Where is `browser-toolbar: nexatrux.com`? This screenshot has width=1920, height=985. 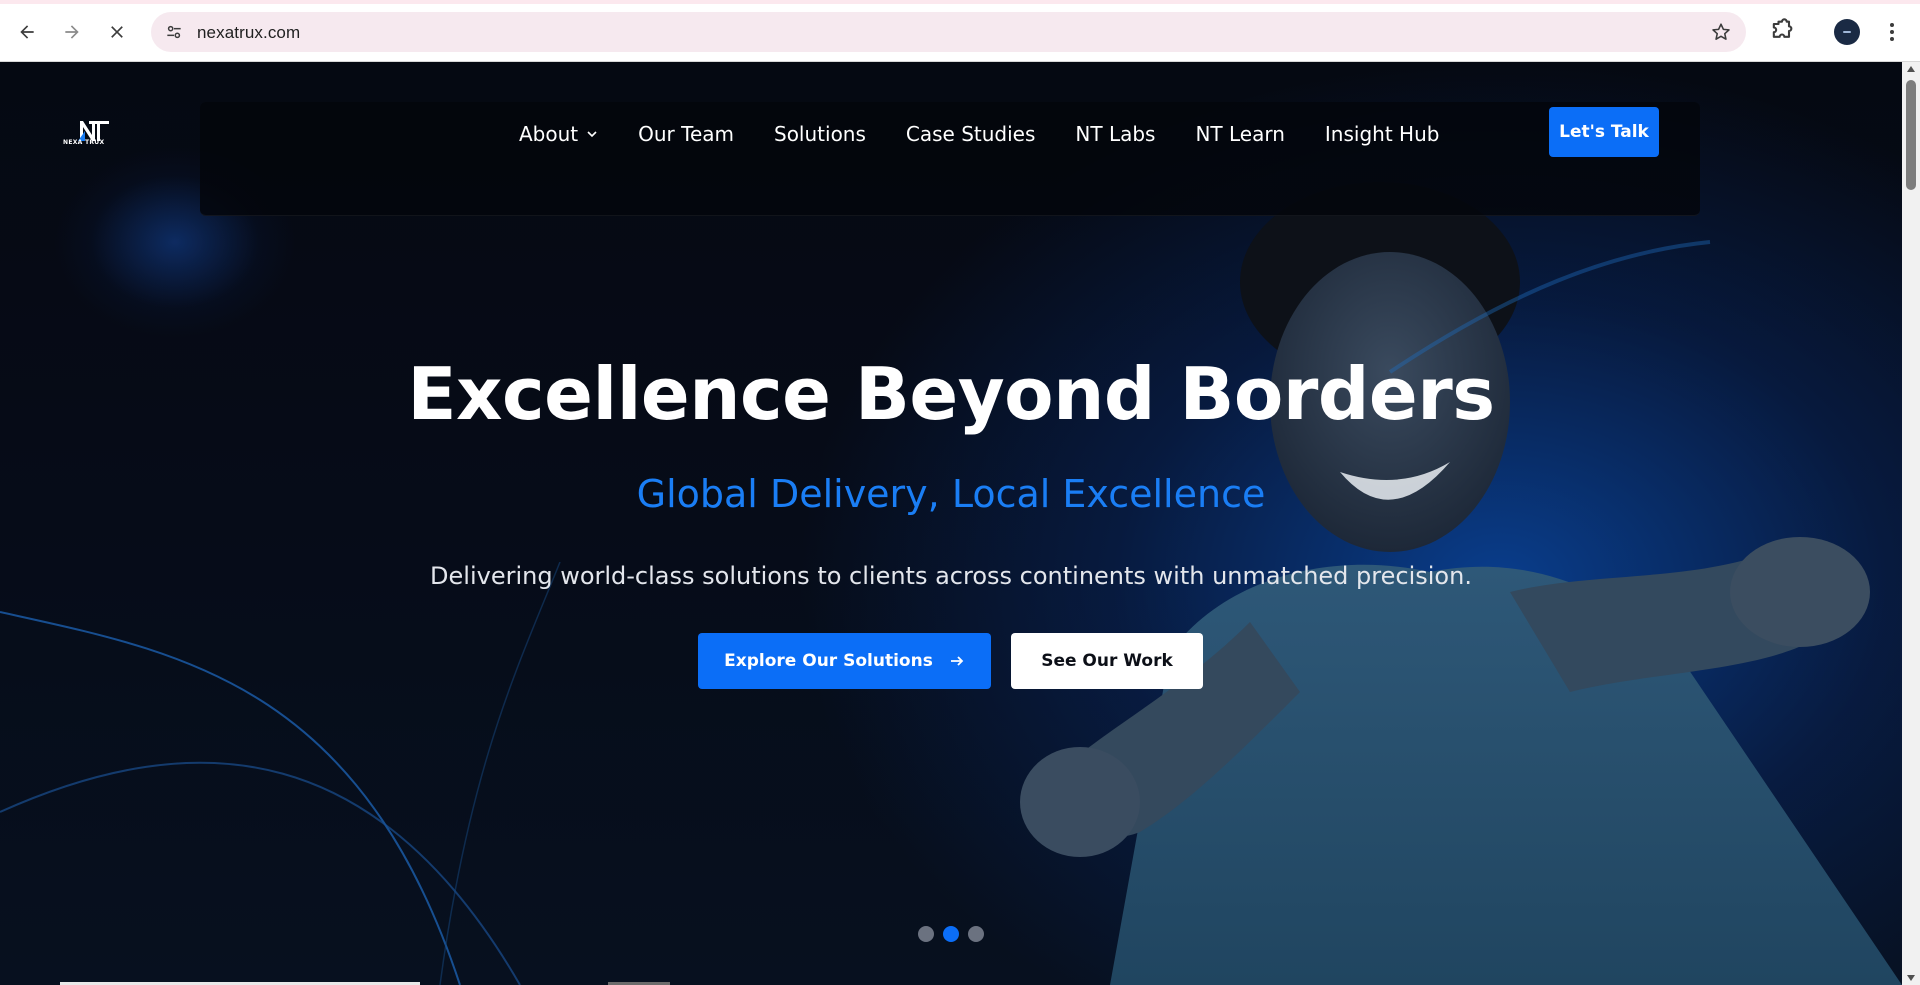 browser-toolbar: nexatrux.com is located at coordinates (960, 31).